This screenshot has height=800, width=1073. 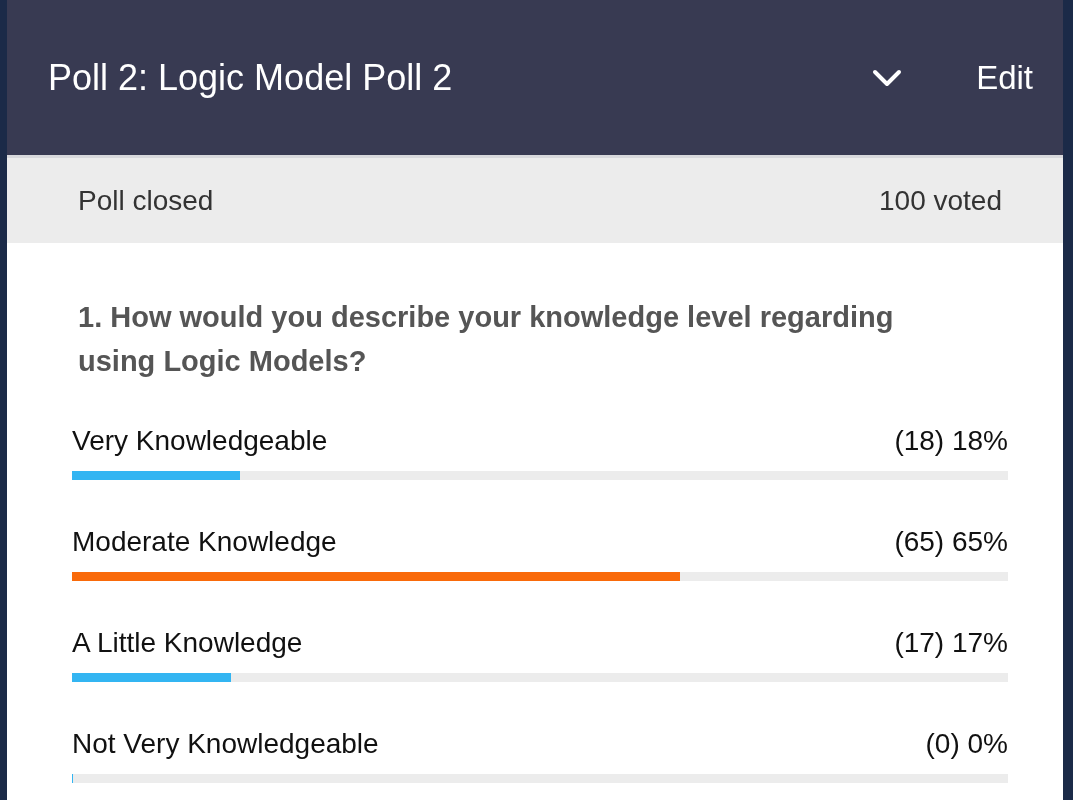 I want to click on vote-count: 100 voted, so click(x=940, y=200).